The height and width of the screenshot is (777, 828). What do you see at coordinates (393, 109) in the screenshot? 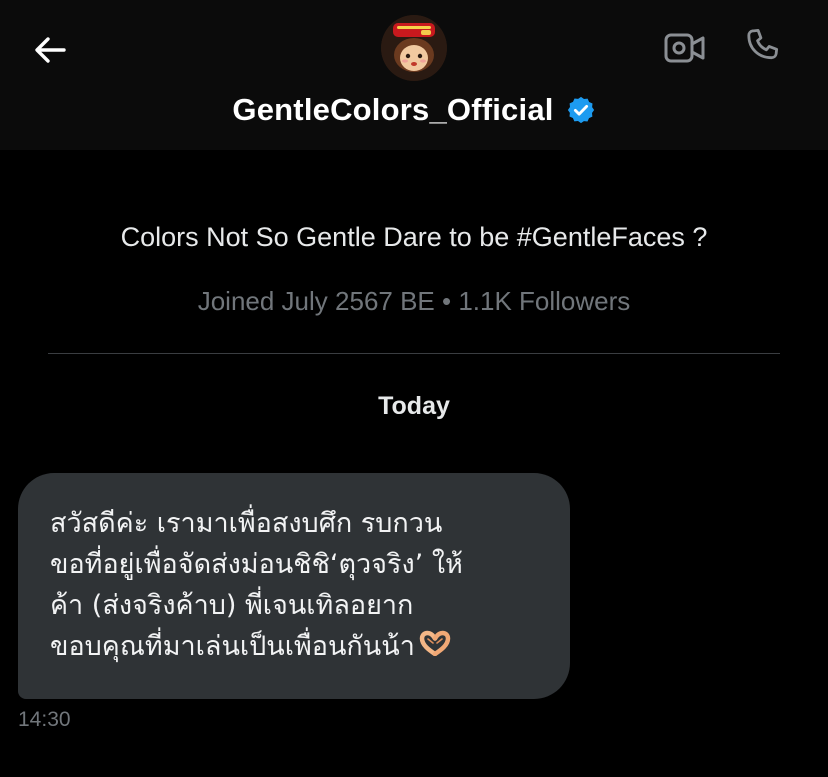
I see `username: GentleColors_Official` at bounding box center [393, 109].